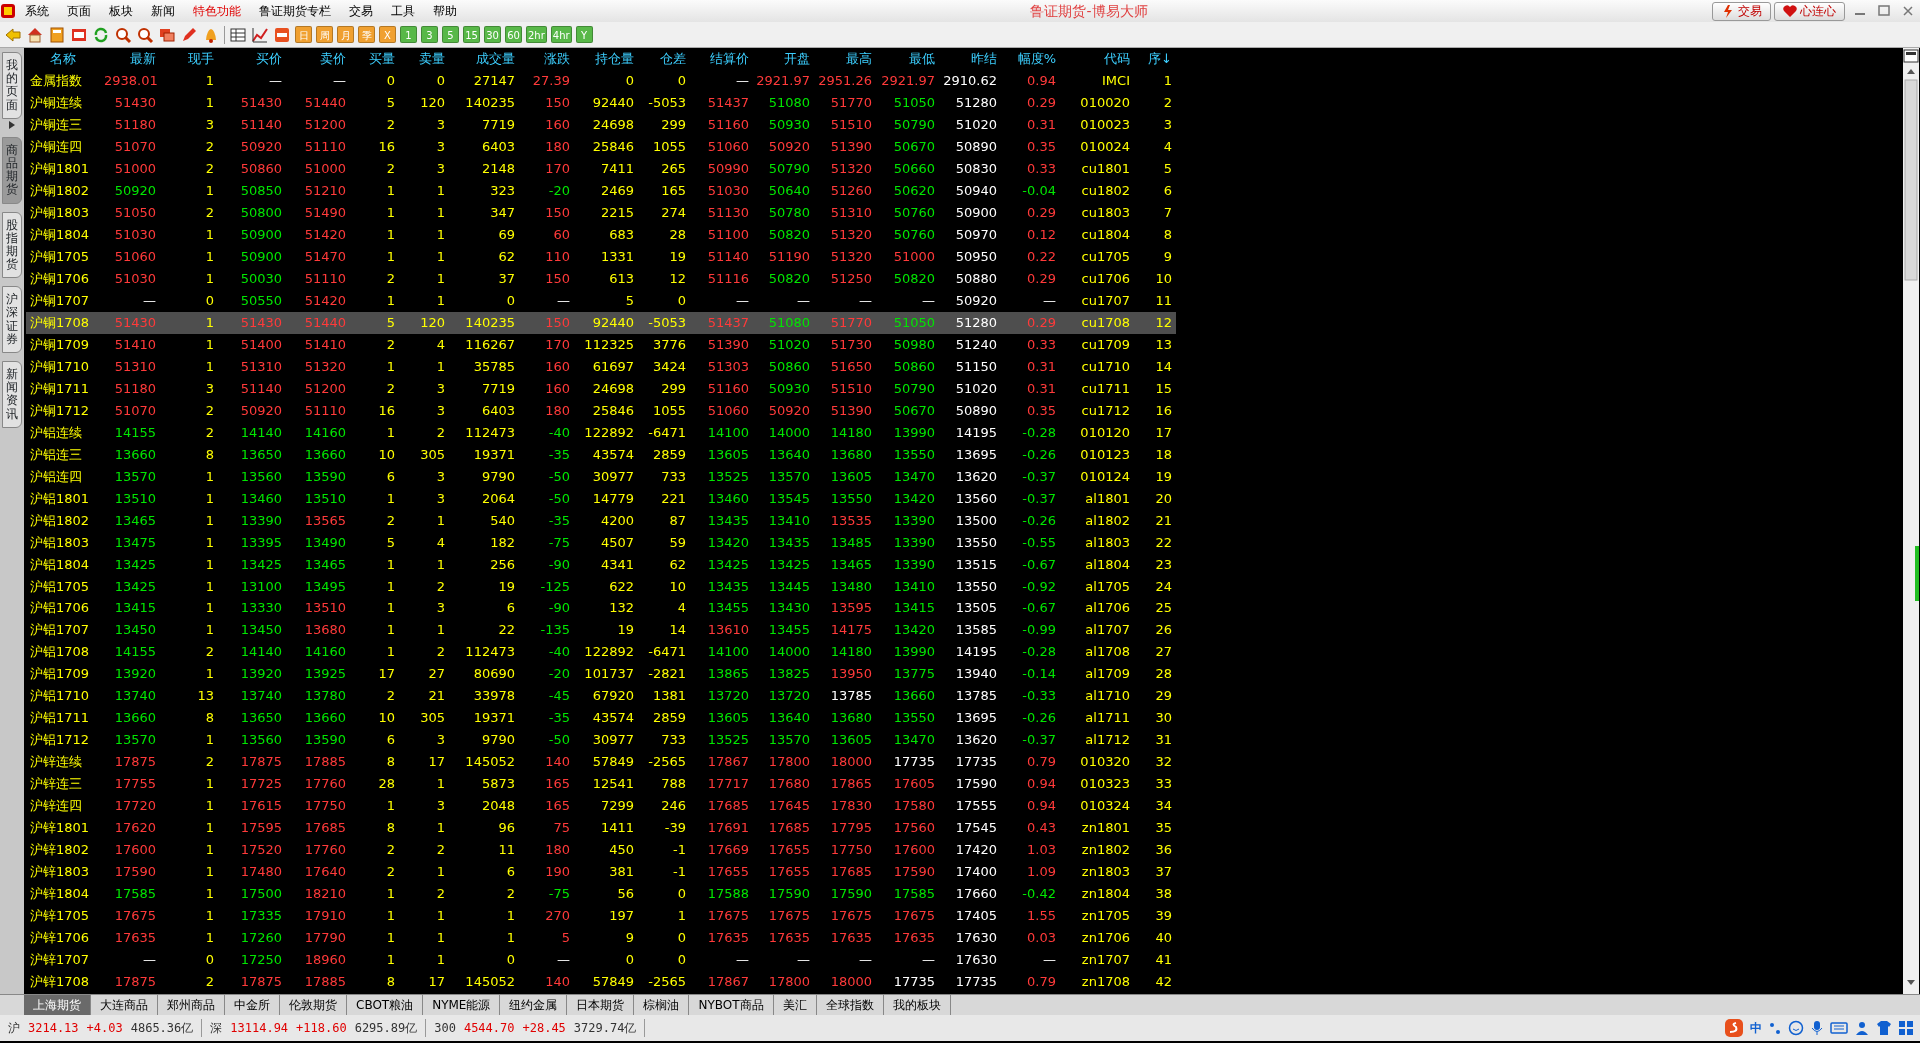 Image resolution: width=1920 pixels, height=1043 pixels. What do you see at coordinates (65, 959) in the screenshot?
I see `contract-name: 沪锌1707` at bounding box center [65, 959].